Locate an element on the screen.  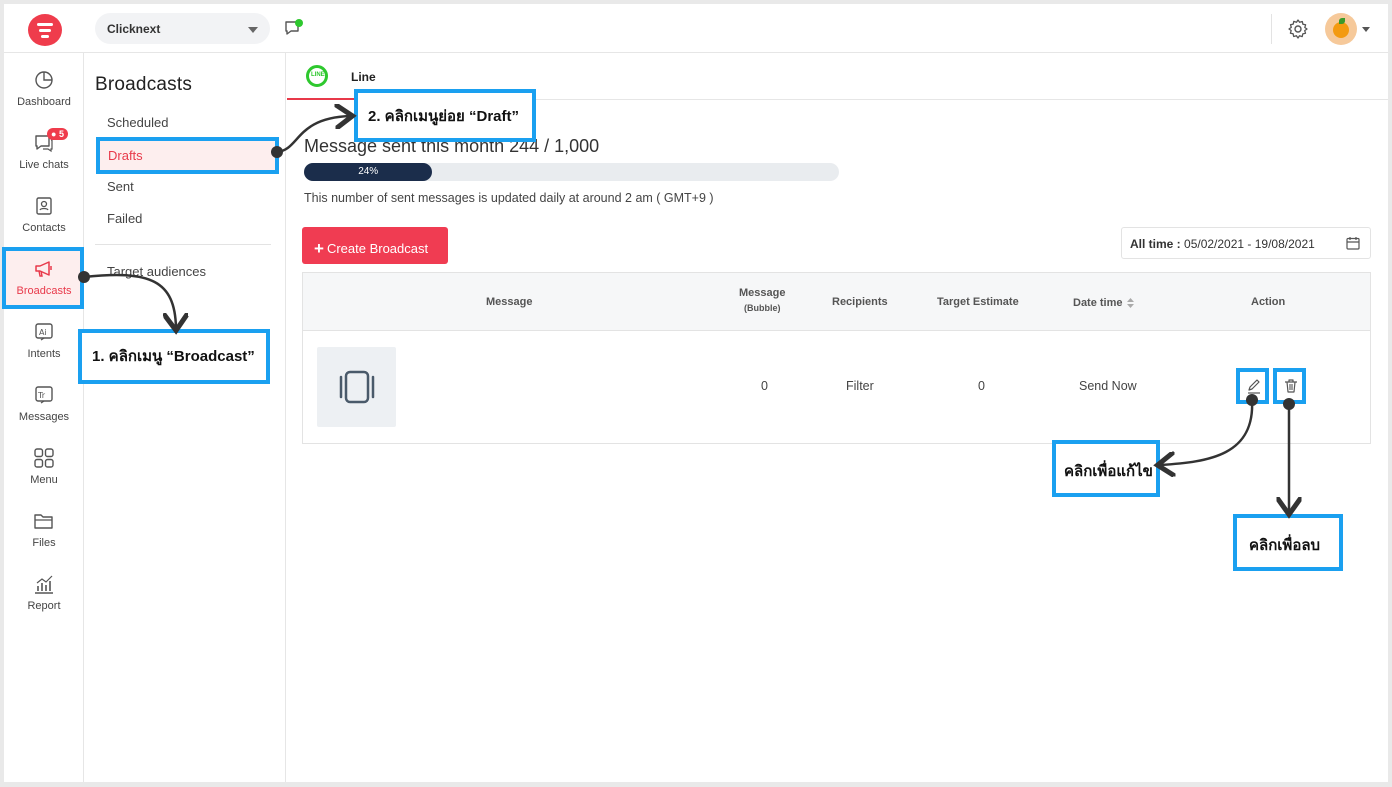
annotation-edit: คลิกเพื่อแก้ไข is located at coordinates (1106, 468).